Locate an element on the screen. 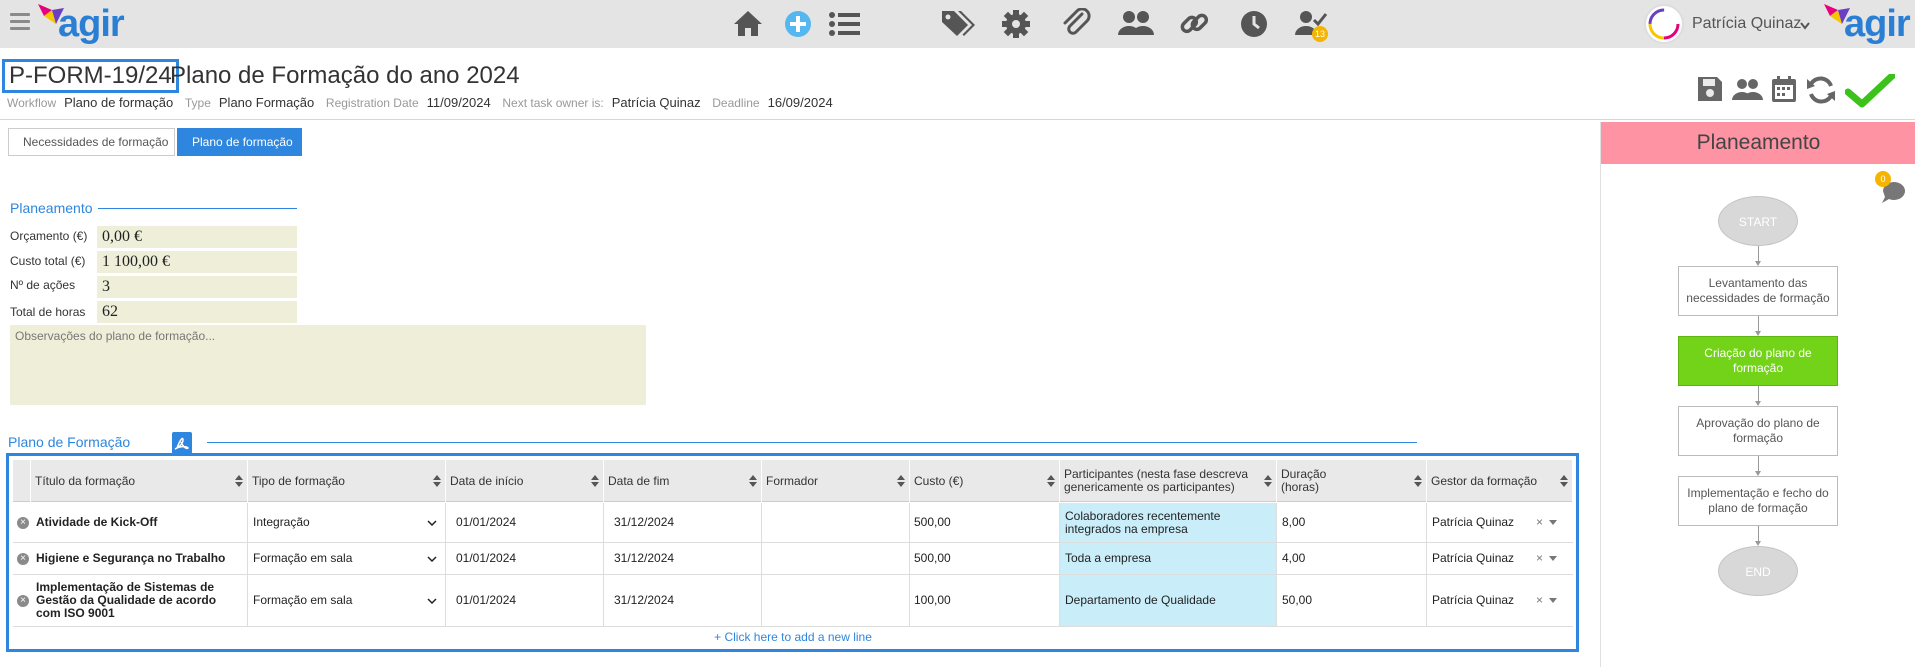 The image size is (1915, 667). cell-duracao: 4,00 is located at coordinates (1352, 558).